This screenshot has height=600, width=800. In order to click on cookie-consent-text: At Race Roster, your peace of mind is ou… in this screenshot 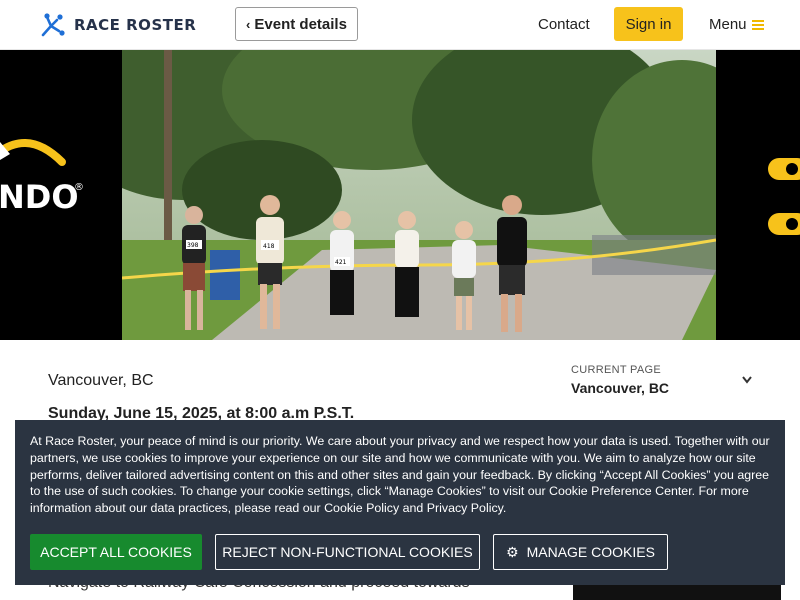, I will do `click(400, 475)`.